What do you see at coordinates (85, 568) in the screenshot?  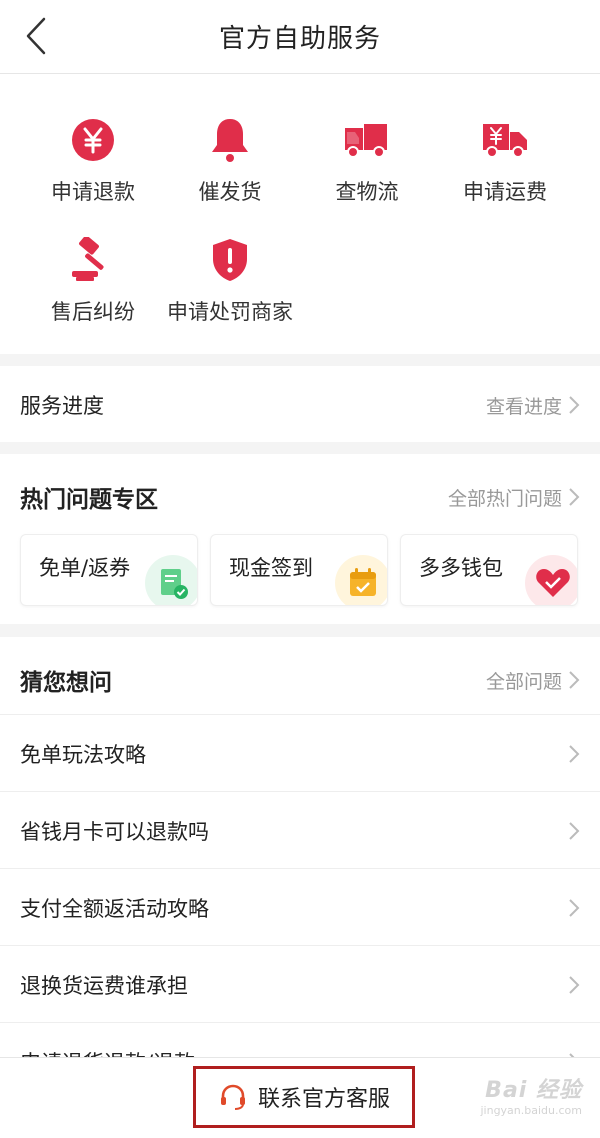 I see `hot-card-label: 免单/返券` at bounding box center [85, 568].